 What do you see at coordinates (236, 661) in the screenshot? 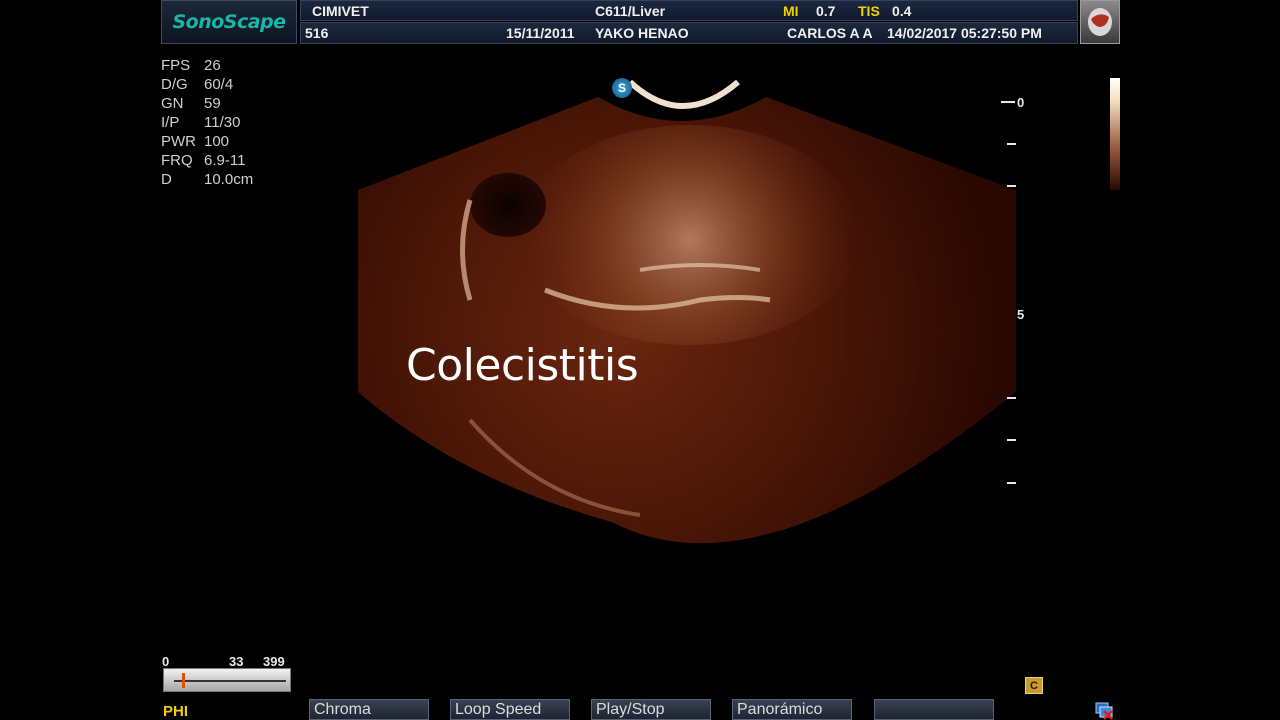
I see `cine-current-label: 33` at bounding box center [236, 661].